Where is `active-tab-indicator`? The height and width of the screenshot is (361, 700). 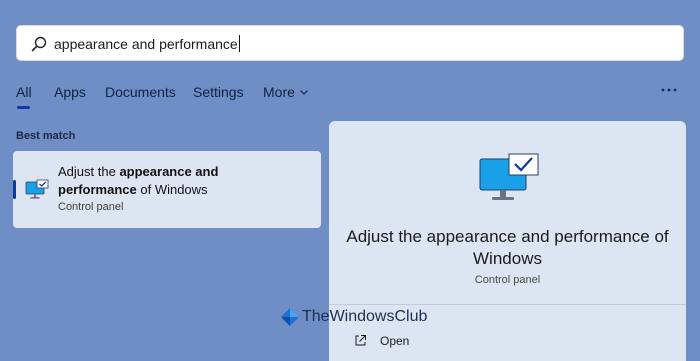 active-tab-indicator is located at coordinates (23, 107).